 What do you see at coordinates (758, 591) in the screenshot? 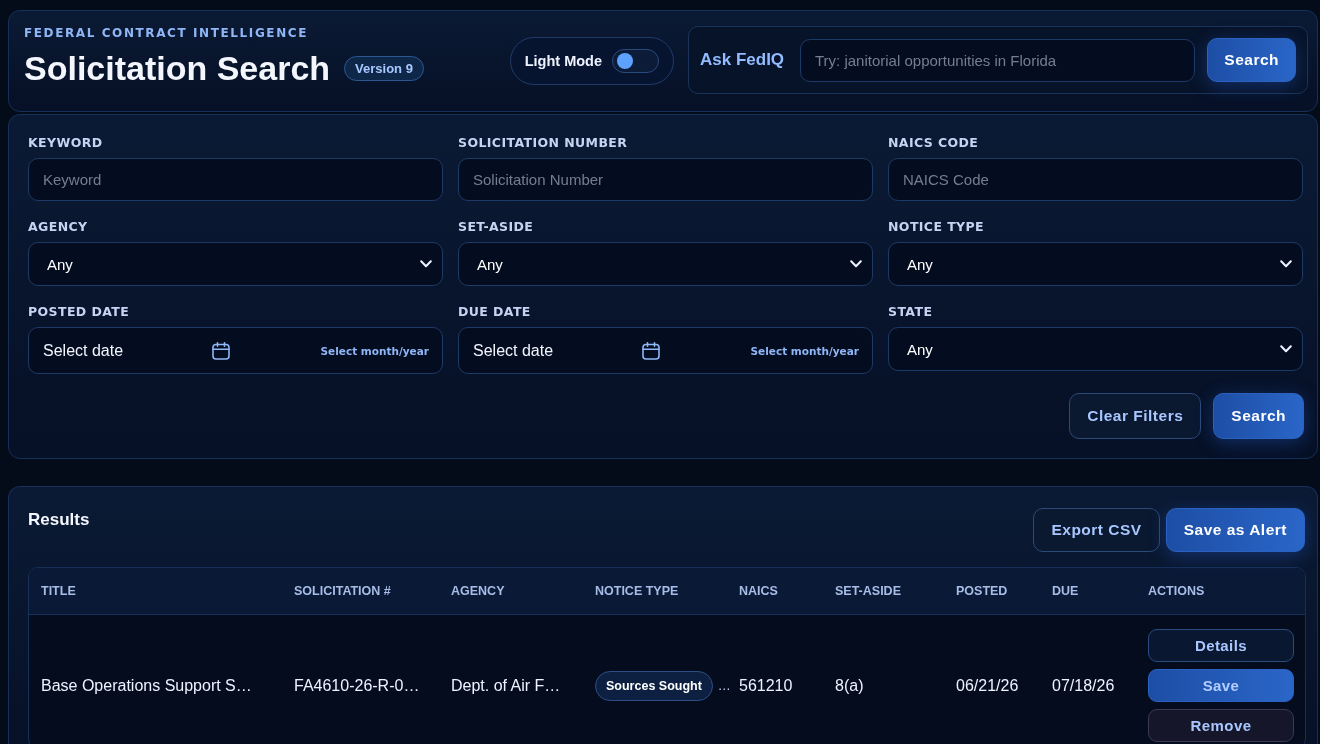
I see `column-header: NAICS` at bounding box center [758, 591].